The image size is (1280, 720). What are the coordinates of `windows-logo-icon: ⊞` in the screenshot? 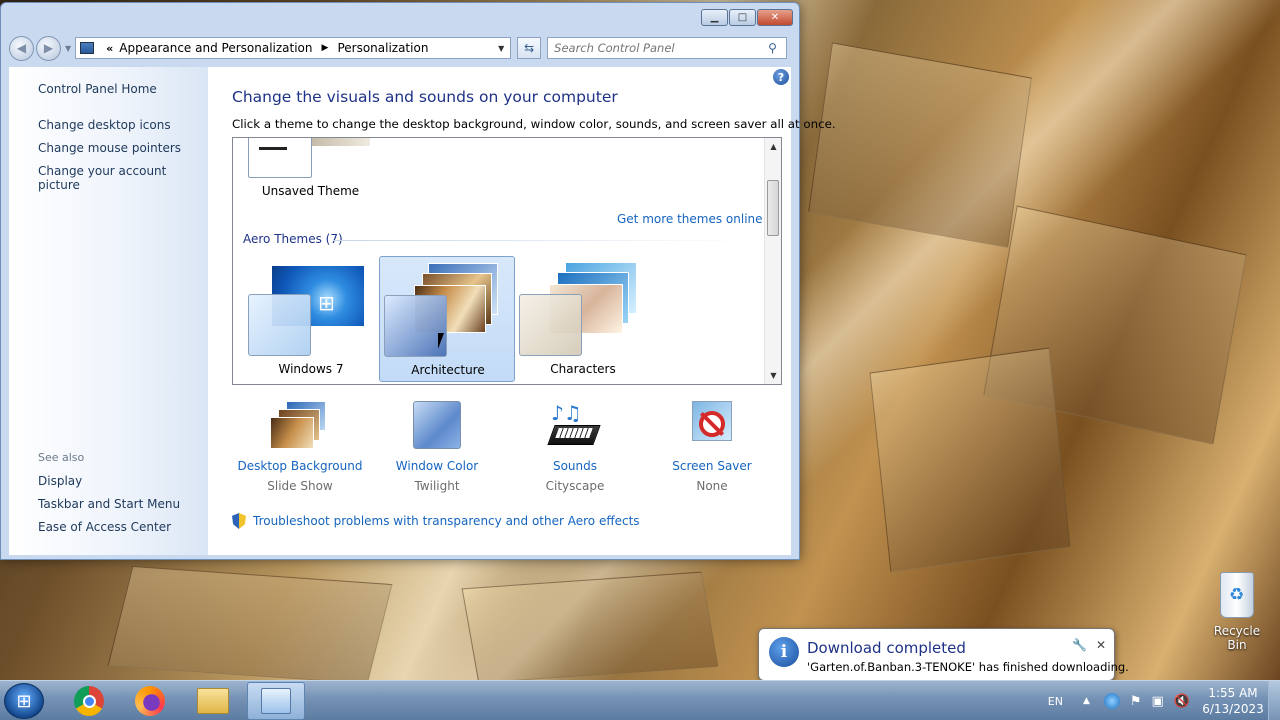 It's located at (24, 701).